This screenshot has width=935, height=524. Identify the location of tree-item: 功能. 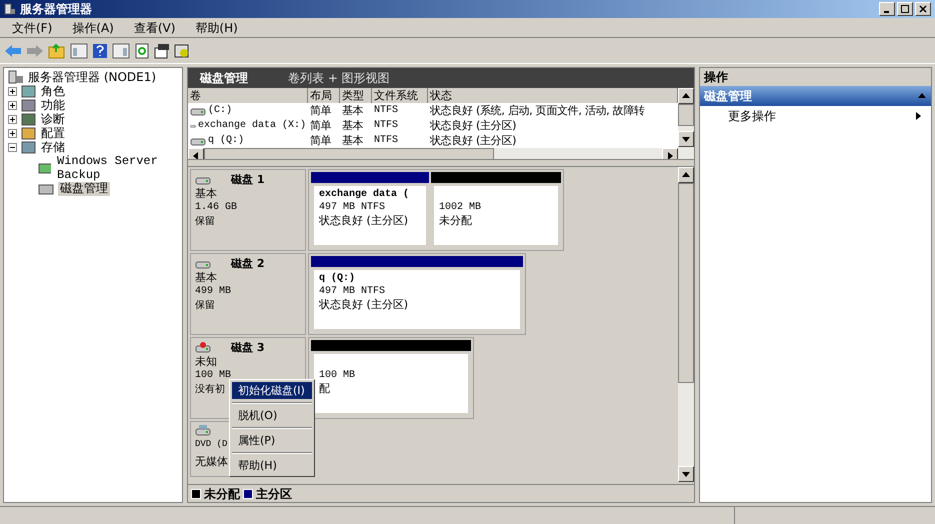
(53, 105).